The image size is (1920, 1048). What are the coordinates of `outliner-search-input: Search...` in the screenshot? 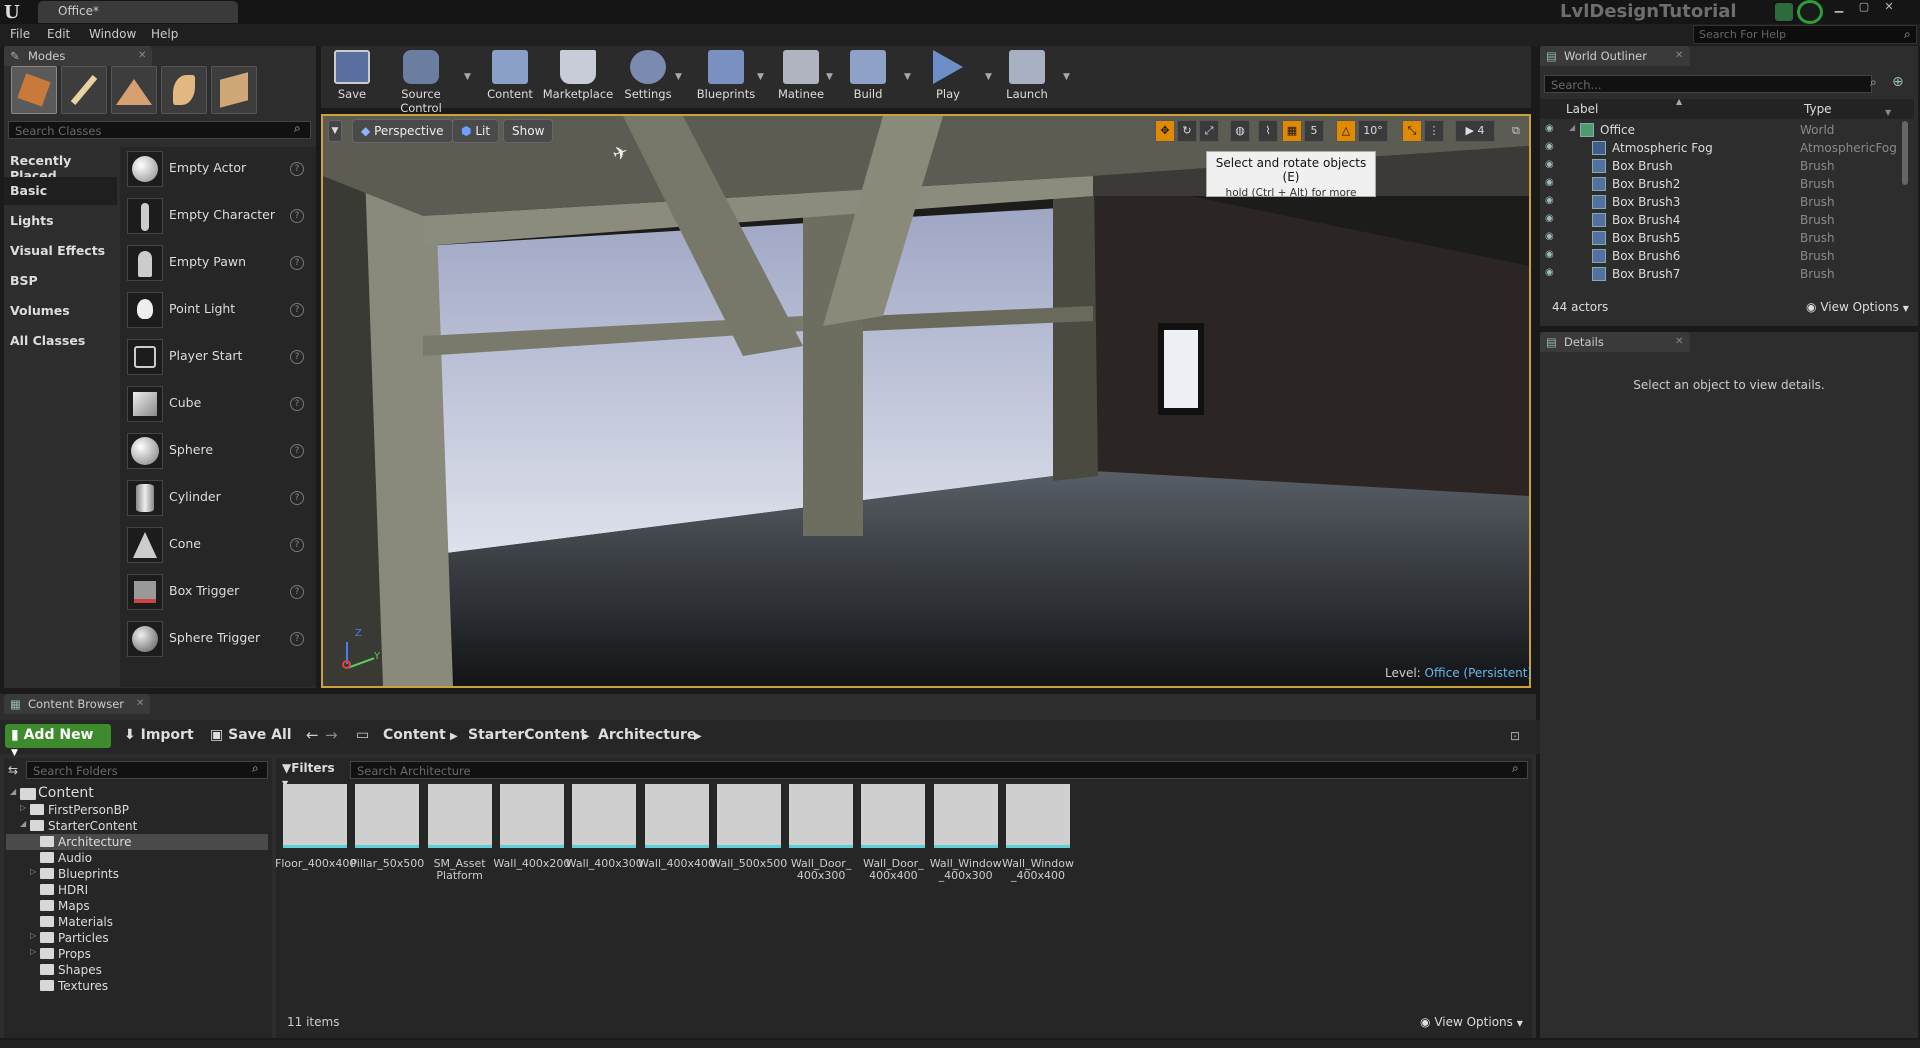 It's located at (1708, 84).